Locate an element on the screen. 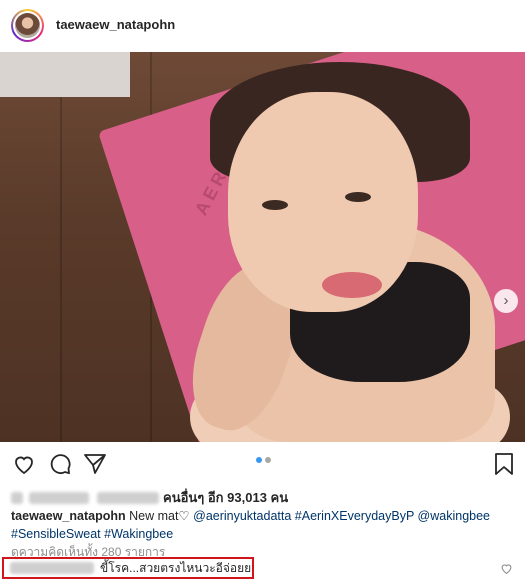  header-username: taewaew_natapohn is located at coordinates (115, 24).